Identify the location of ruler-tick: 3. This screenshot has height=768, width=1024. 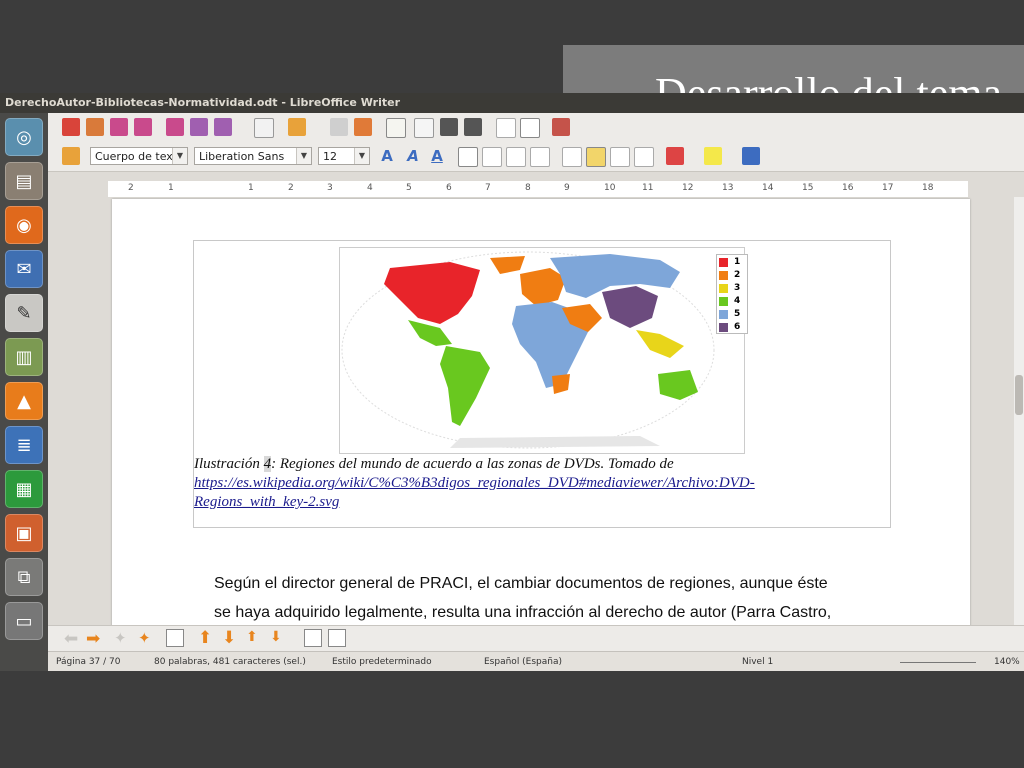
(330, 188).